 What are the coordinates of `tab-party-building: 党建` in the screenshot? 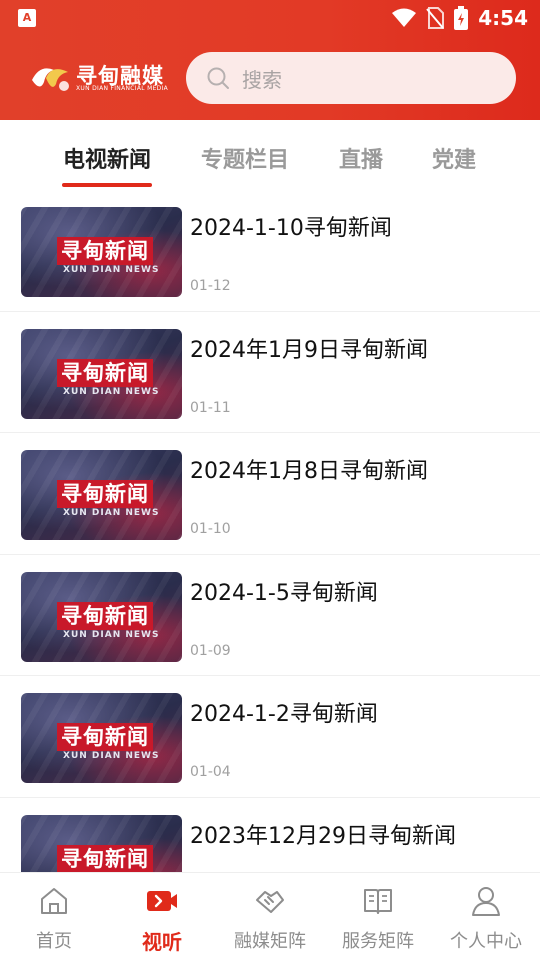 It's located at (454, 158).